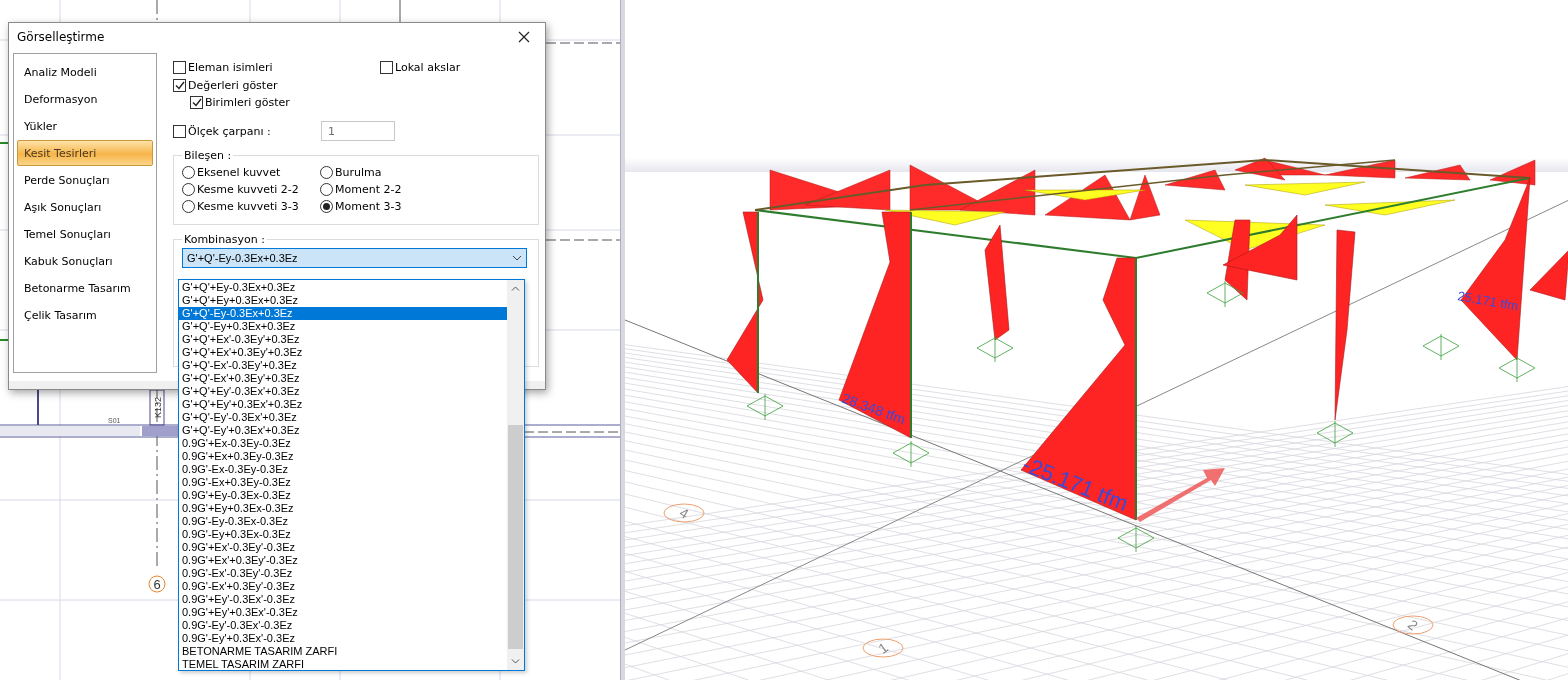  What do you see at coordinates (158, 407) in the screenshot?
I see `column-label: K132` at bounding box center [158, 407].